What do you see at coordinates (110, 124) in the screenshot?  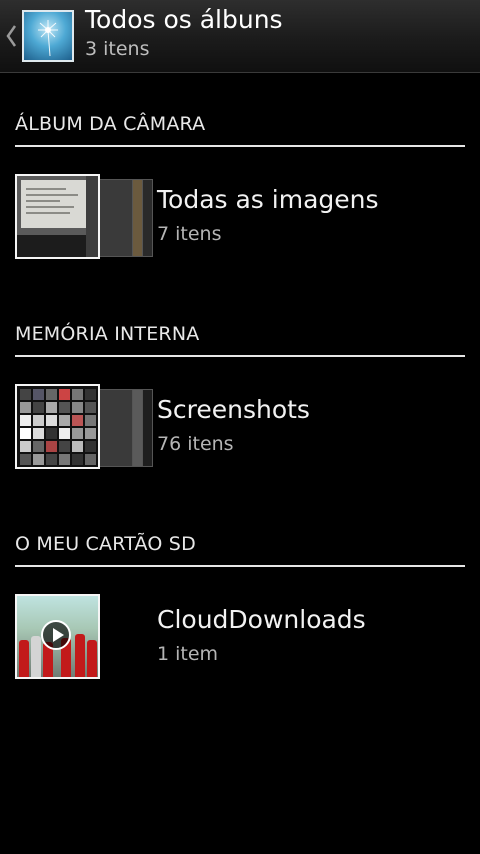 I see `section-header-camera: ÁLBUM DA CÂMARA` at bounding box center [110, 124].